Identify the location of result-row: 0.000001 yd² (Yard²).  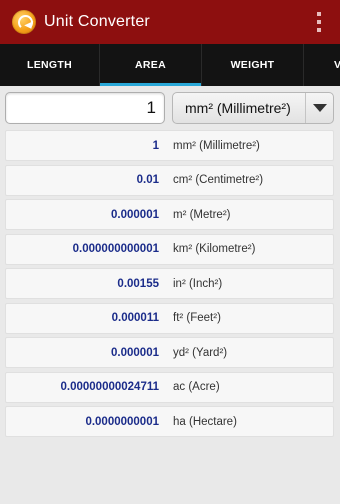
(169, 352).